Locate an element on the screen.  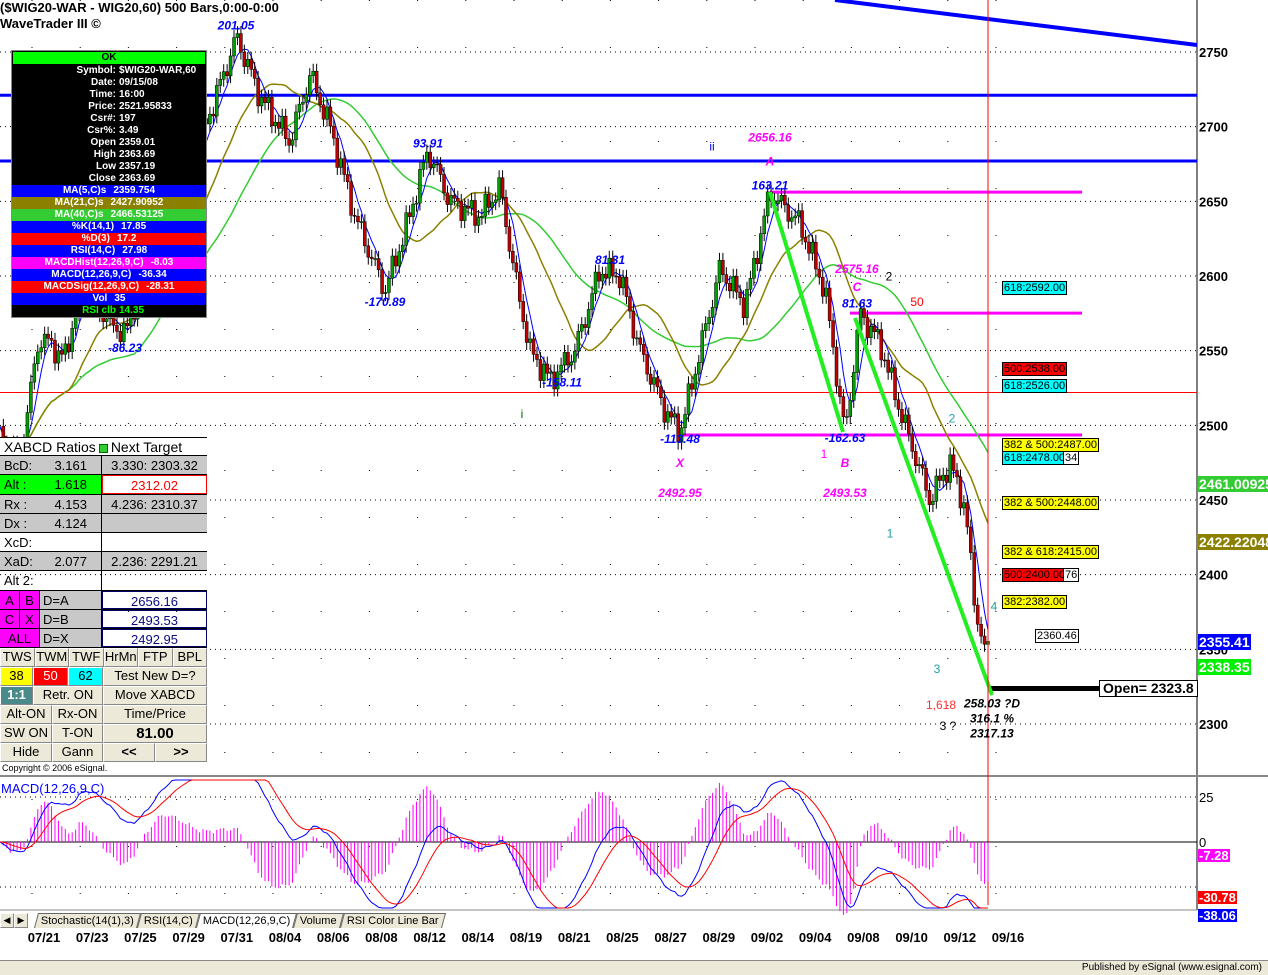
fib-62-button: 62 is located at coordinates (85, 677).